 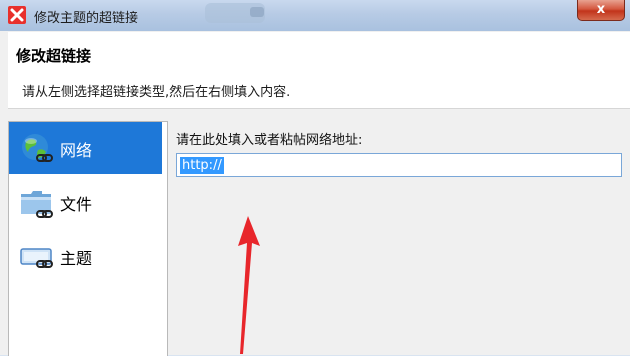 What do you see at coordinates (249, 285) in the screenshot?
I see `annotation-arrow-icon` at bounding box center [249, 285].